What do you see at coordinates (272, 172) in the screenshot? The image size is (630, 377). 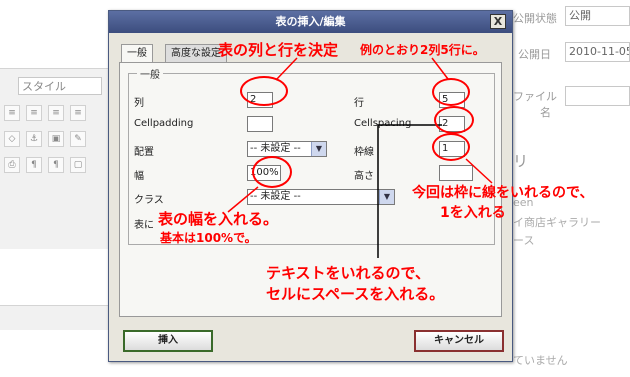 I see `annotation-circle-width` at bounding box center [272, 172].